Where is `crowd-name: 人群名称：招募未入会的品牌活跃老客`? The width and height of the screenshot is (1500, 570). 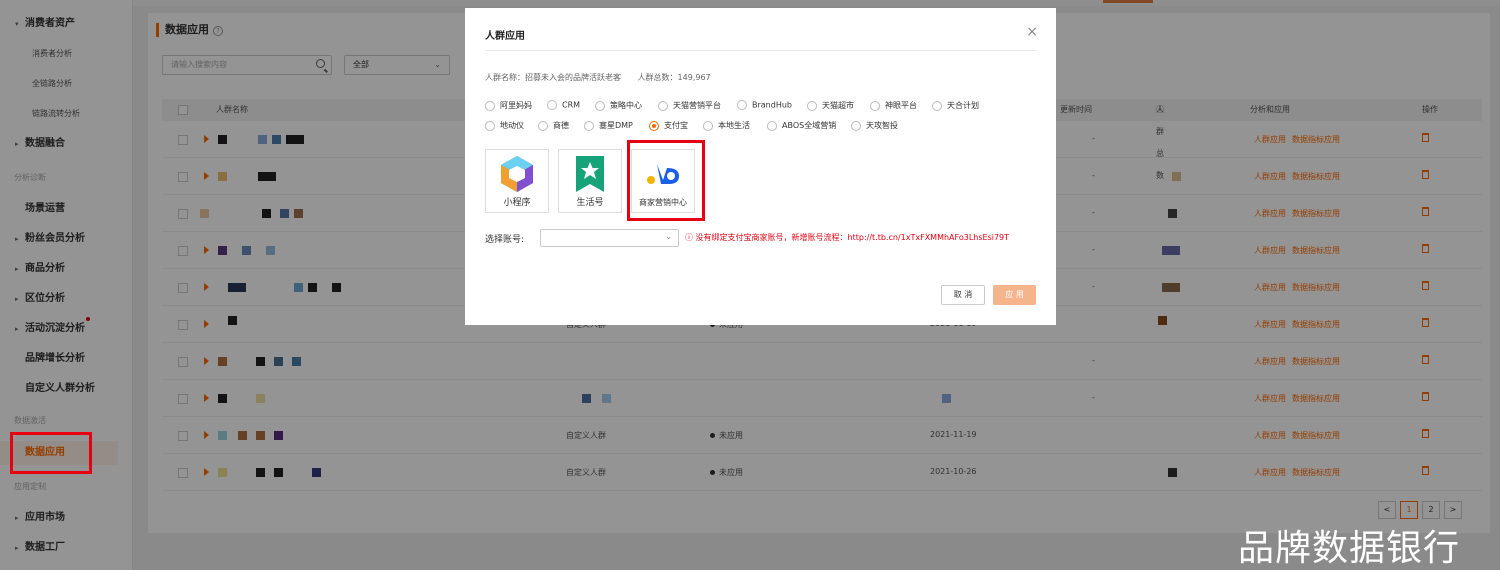 crowd-name: 人群名称：招募未入会的品牌活跃老客 is located at coordinates (553, 77).